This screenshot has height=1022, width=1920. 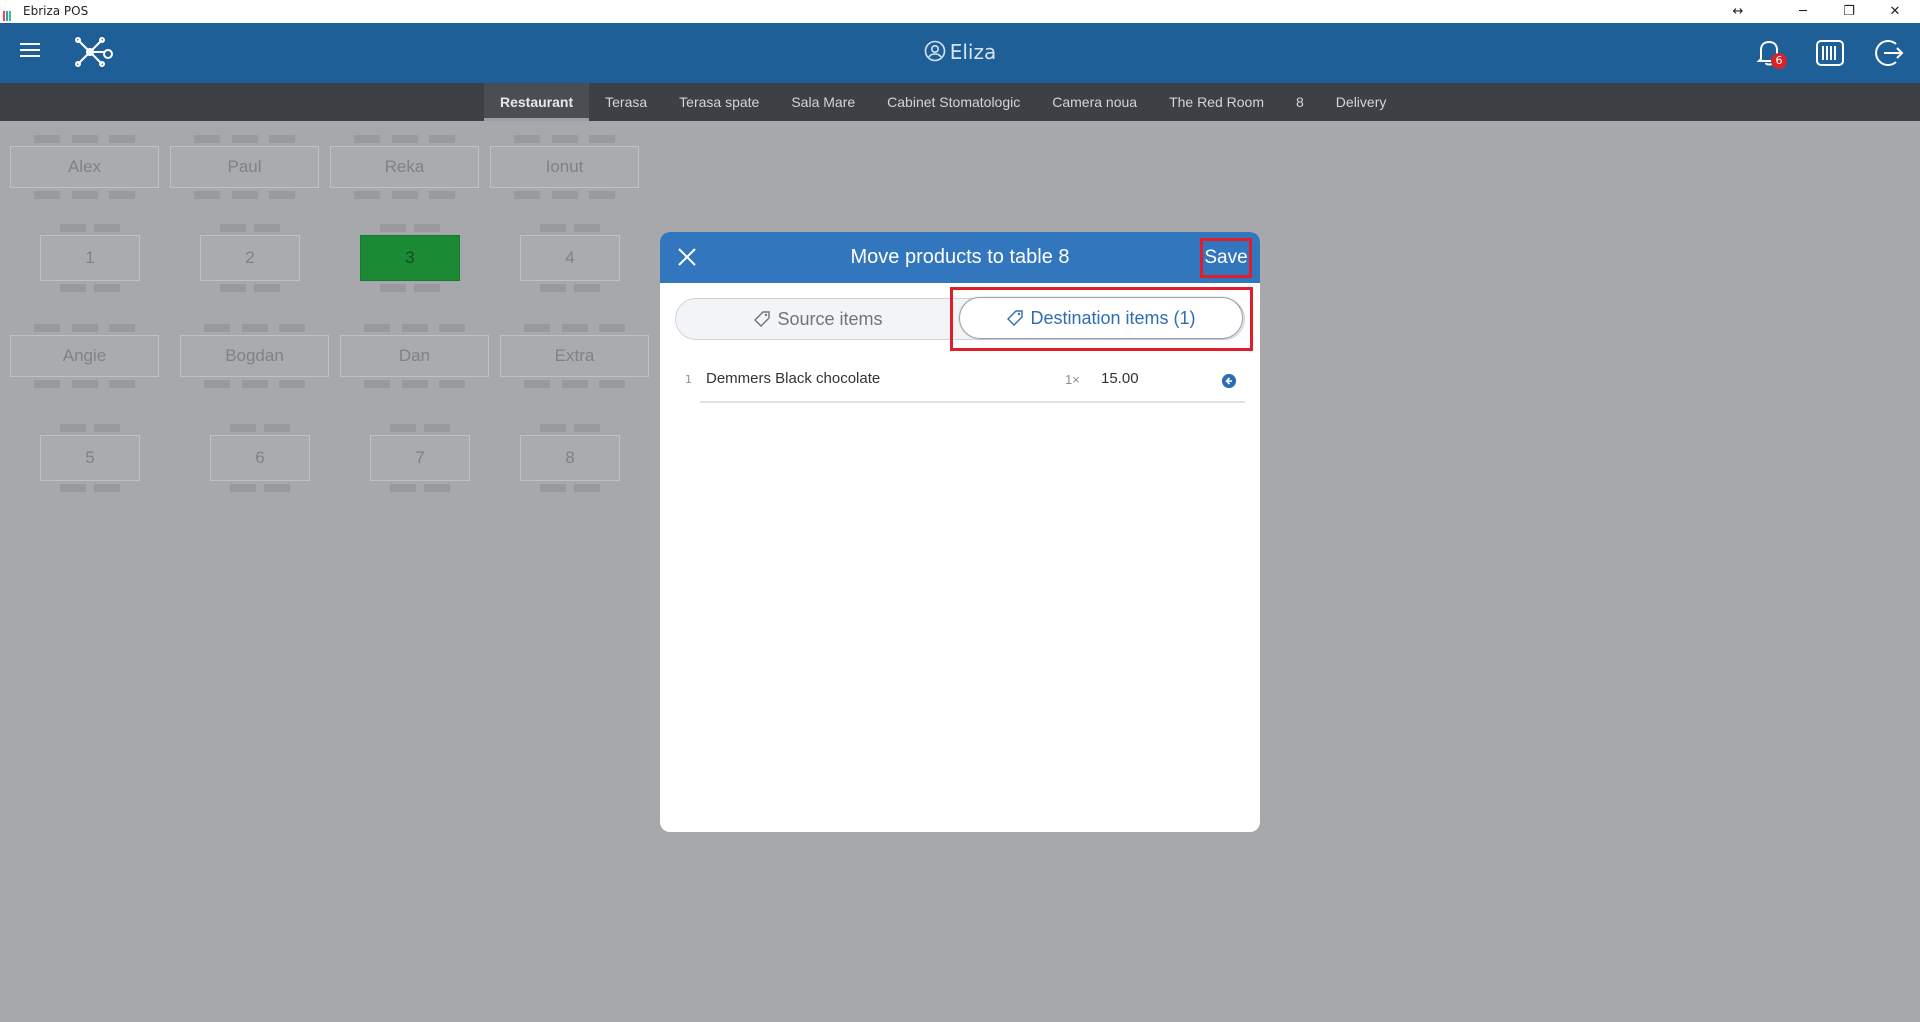 I want to click on dialog-header: Move products to table 8 Save, so click(x=960, y=257).